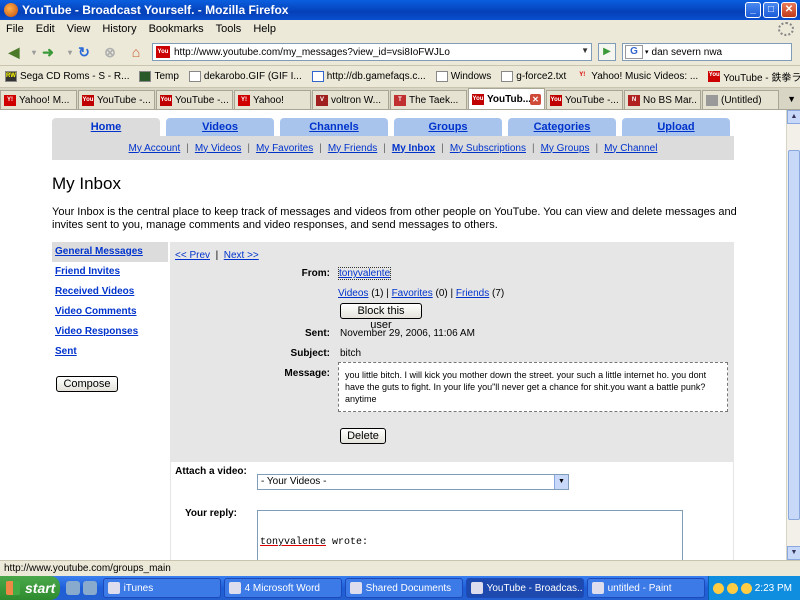 The width and height of the screenshot is (800, 600). Describe the element at coordinates (30, 588) in the screenshot. I see `start-button: start` at that location.